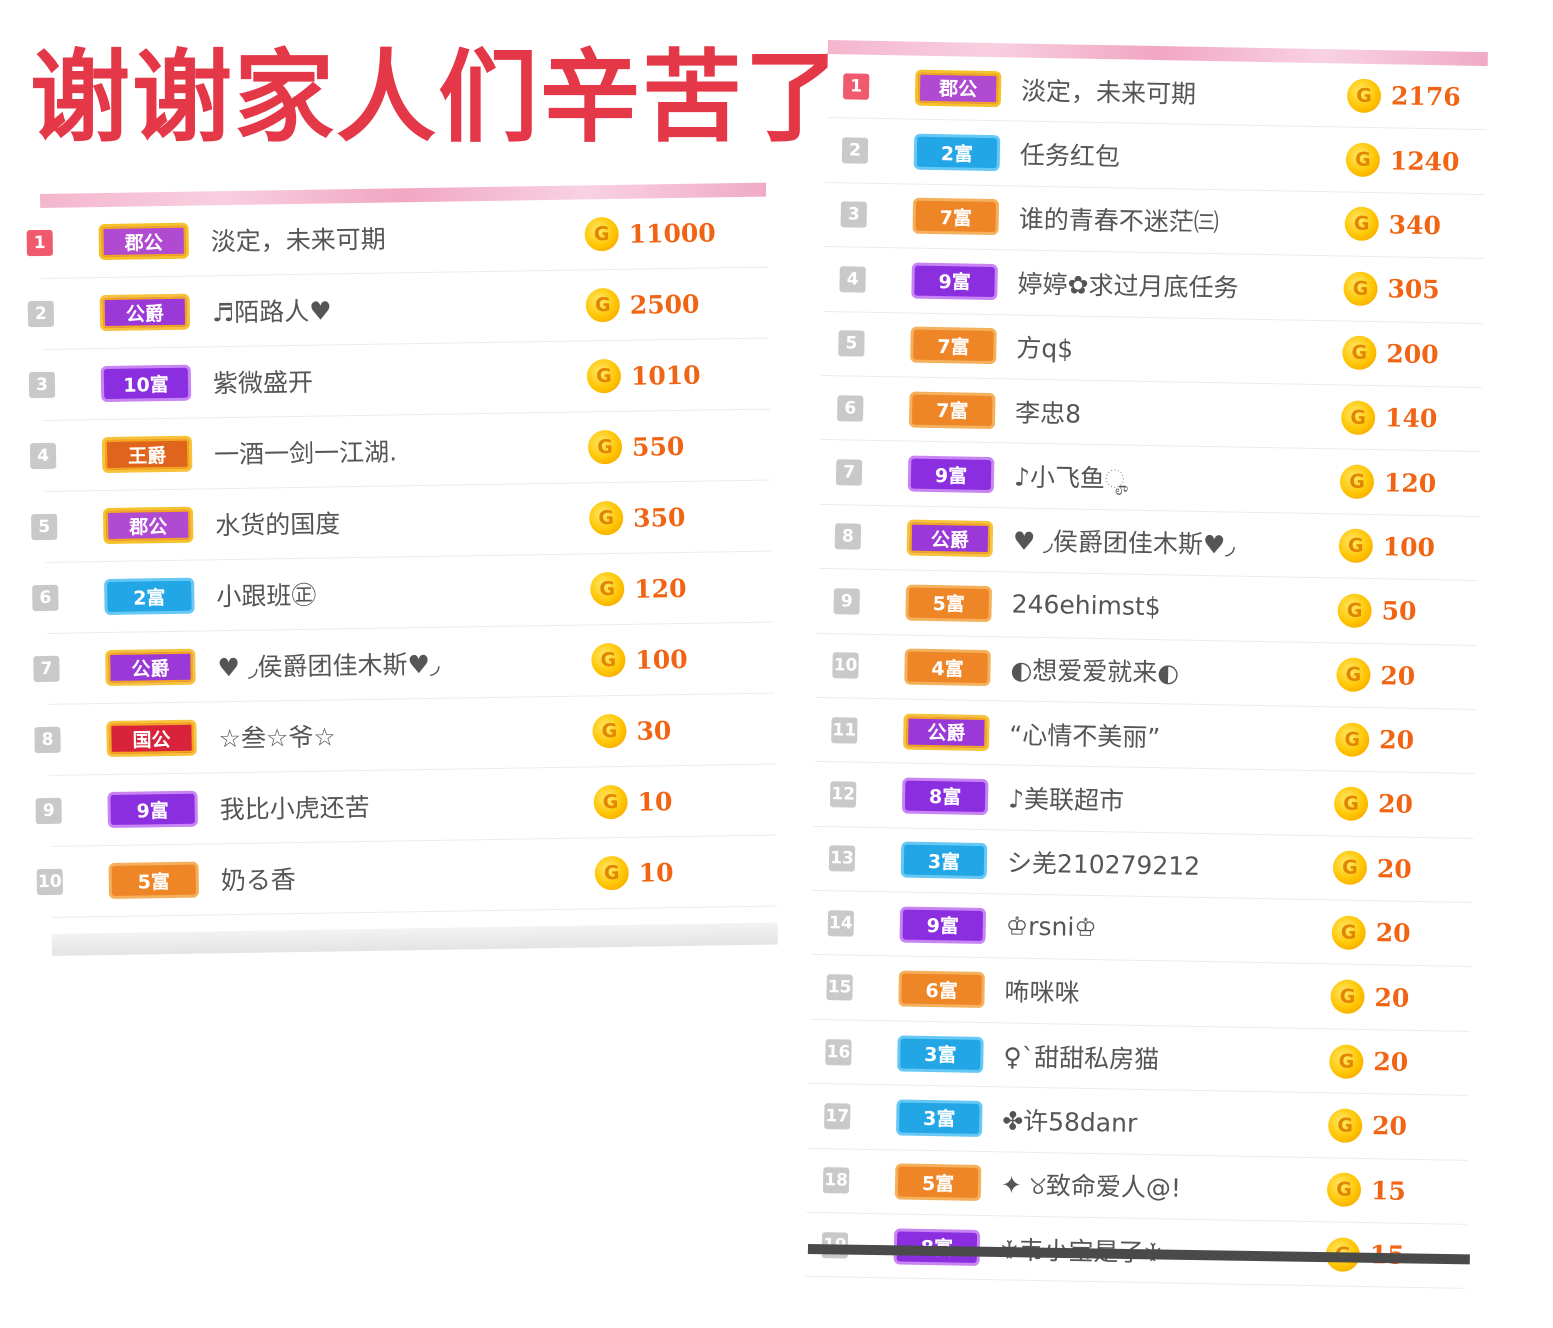 This screenshot has height=1328, width=1553. I want to click on ranking-row: 16 3富 ♀`甜甜私房猫 G 20, so click(1139, 1058).